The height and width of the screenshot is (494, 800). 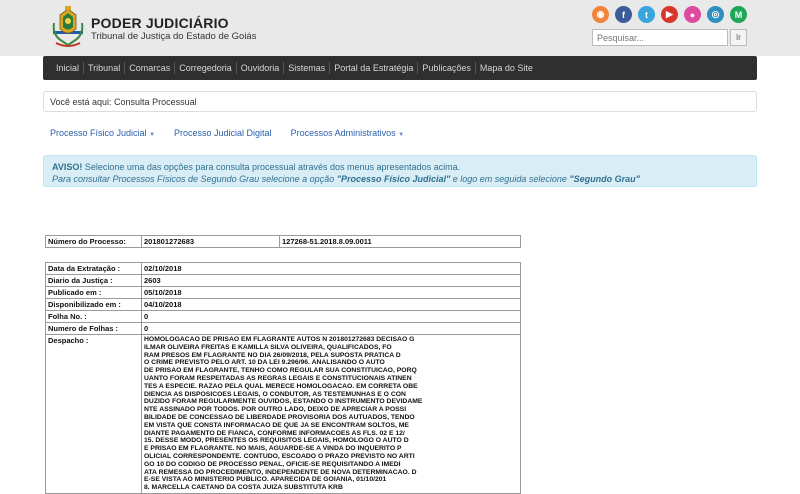 I want to click on nav-item-inicial: Inicial, so click(x=67, y=68).